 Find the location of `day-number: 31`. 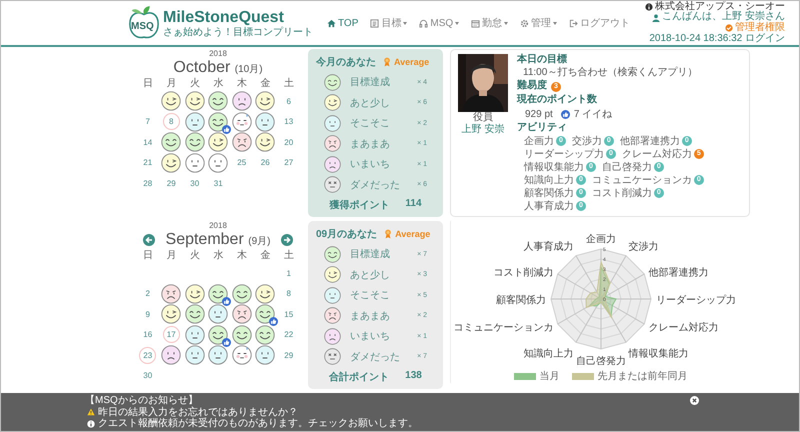

day-number: 31 is located at coordinates (218, 183).